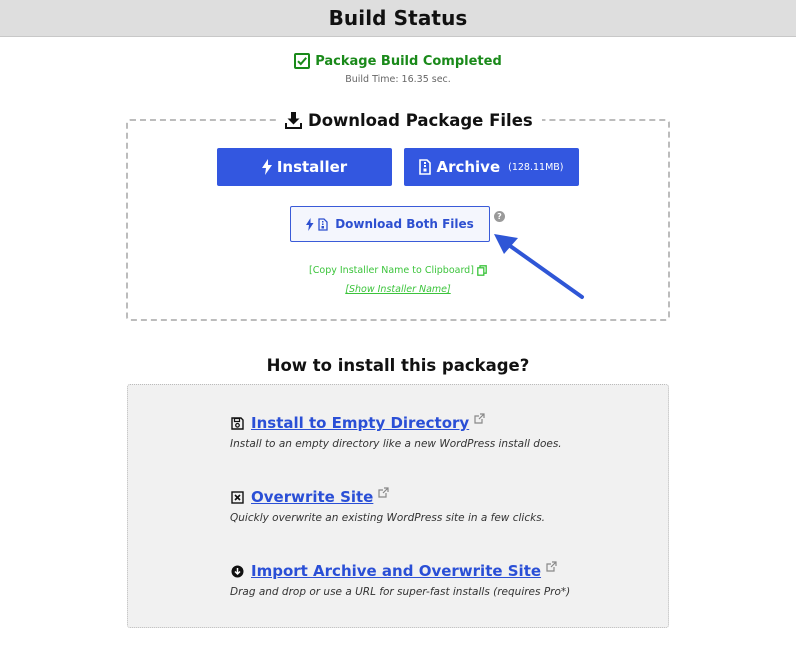  I want to click on archive-button-label: Archive, so click(468, 167).